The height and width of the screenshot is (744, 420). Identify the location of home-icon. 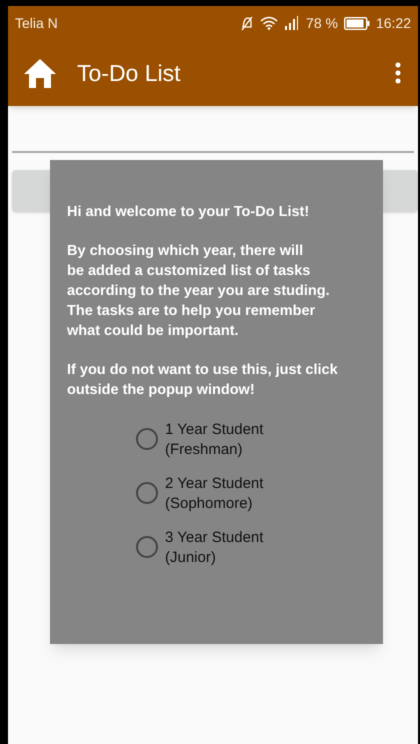
(40, 73).